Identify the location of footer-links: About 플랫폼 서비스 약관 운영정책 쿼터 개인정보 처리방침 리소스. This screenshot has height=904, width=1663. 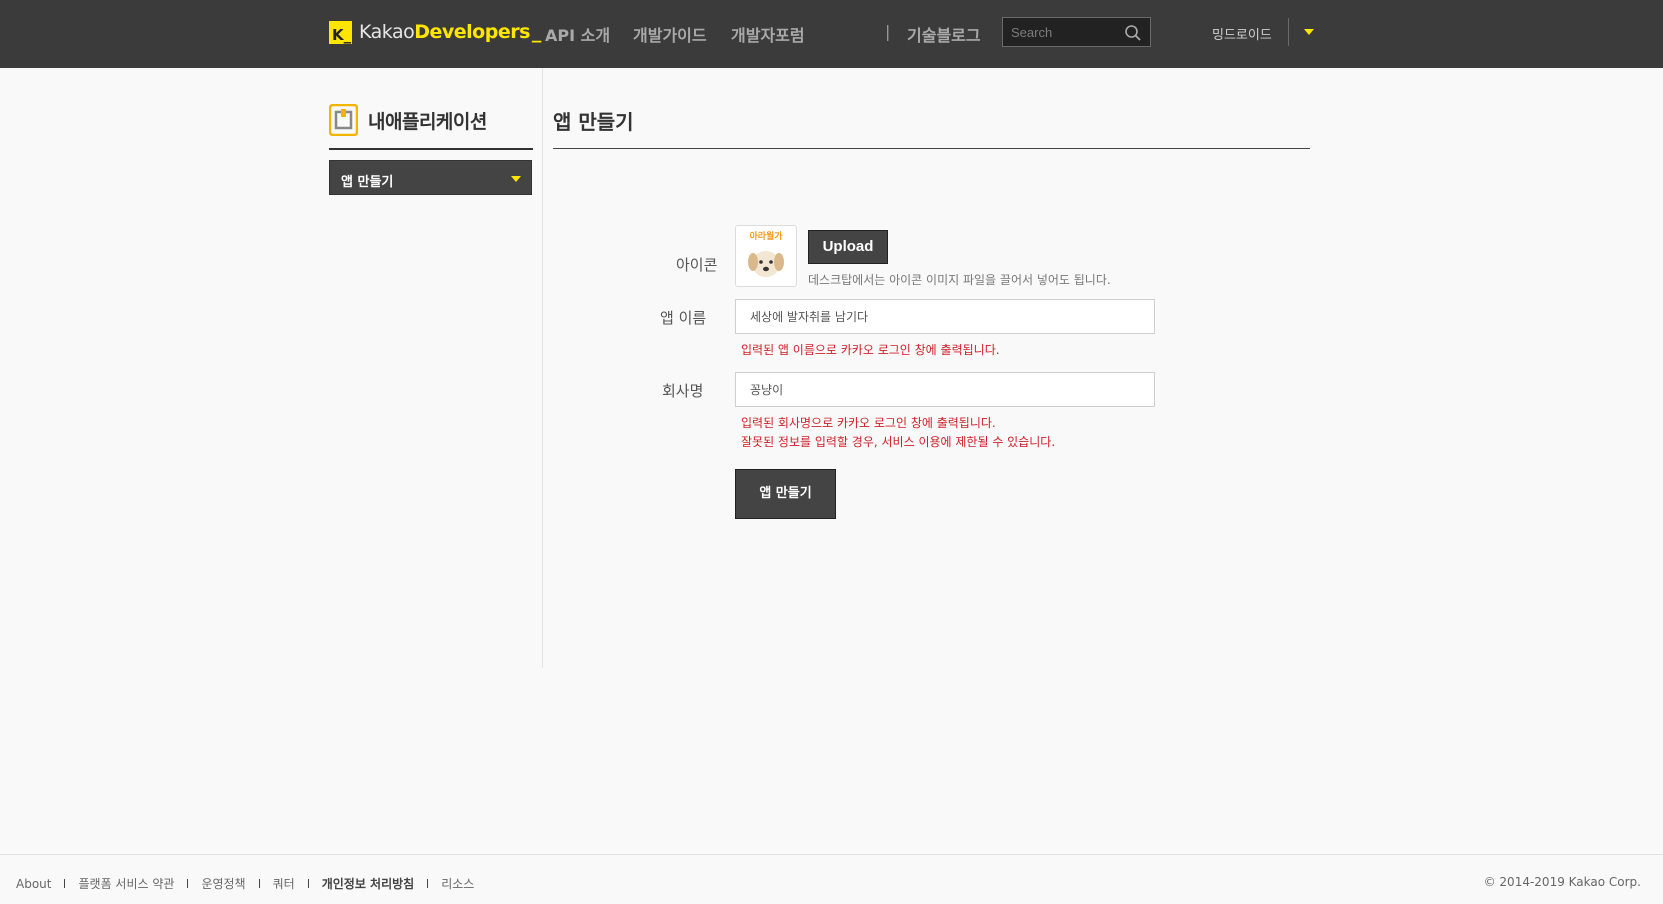
(245, 883).